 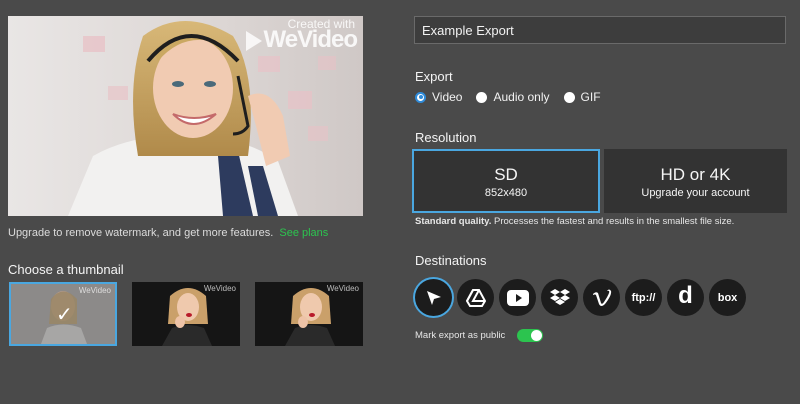 I want to click on destinations-list: ftp:// d box, so click(x=580, y=297).